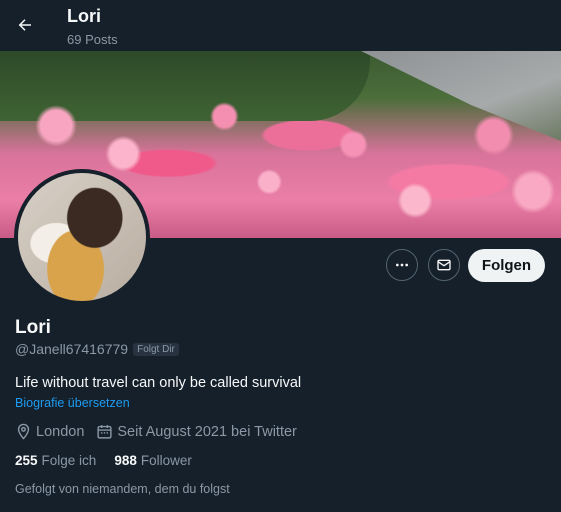  I want to click on following-label: Folge ich, so click(69, 460).